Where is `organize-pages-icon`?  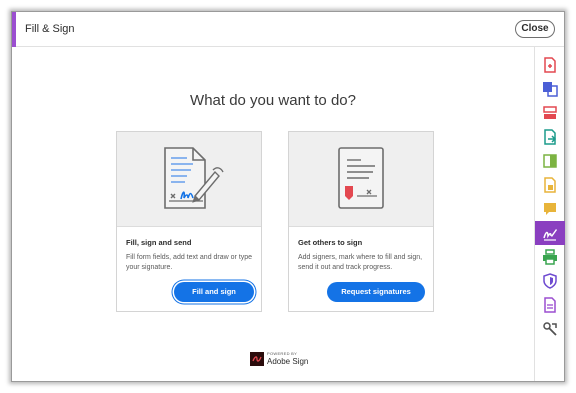
organize-pages-icon is located at coordinates (550, 113).